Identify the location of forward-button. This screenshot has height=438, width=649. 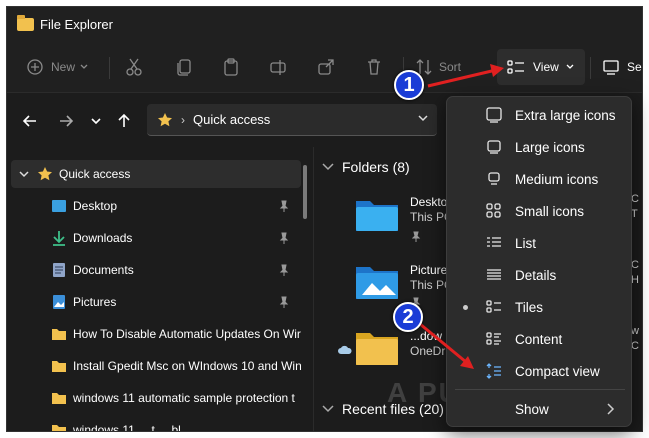
(66, 121).